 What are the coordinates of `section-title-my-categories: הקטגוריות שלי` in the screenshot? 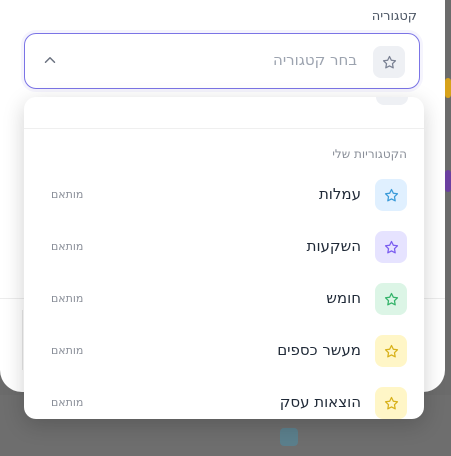 It's located at (369, 154).